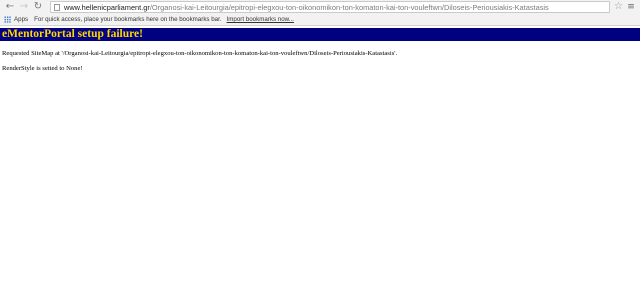 Image resolution: width=640 pixels, height=296 pixels. I want to click on reload-icon: ↻, so click(38, 7).